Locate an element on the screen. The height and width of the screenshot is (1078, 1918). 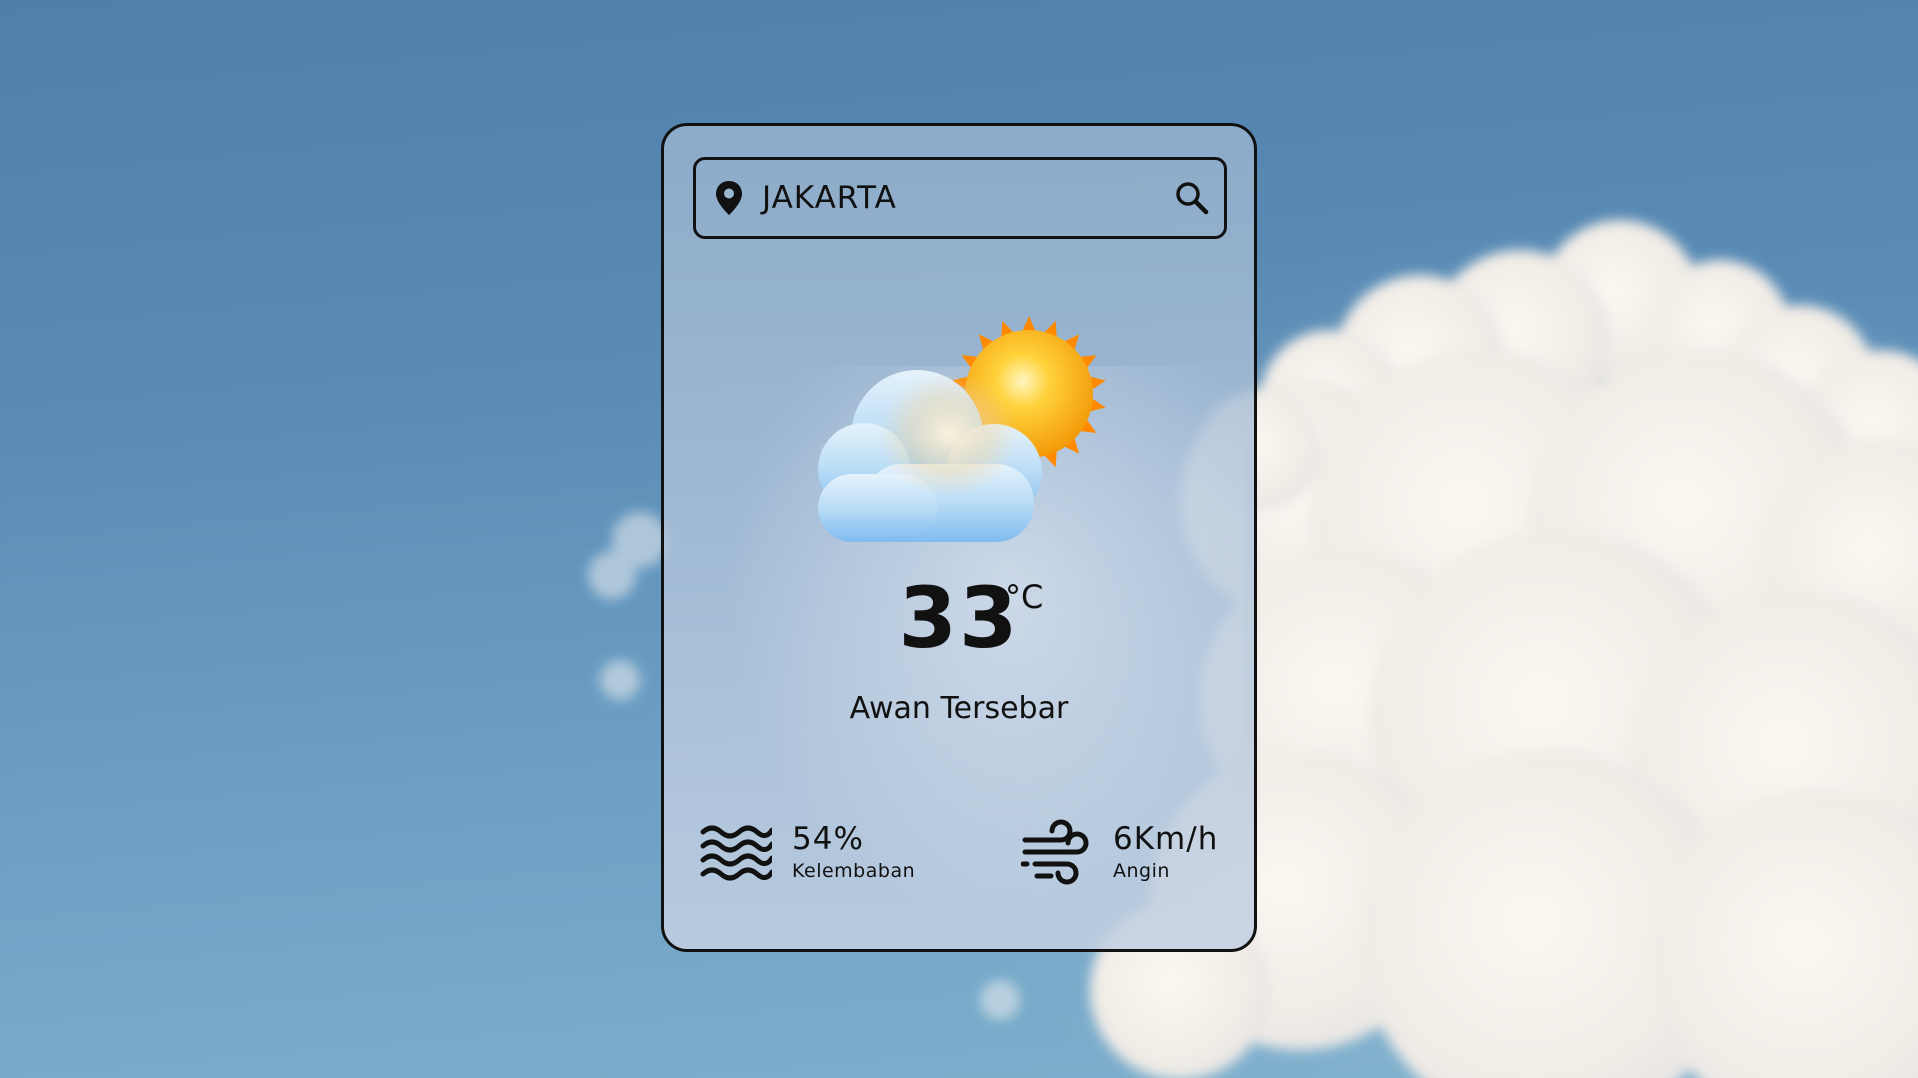
wind-icon is located at coordinates (1057, 852).